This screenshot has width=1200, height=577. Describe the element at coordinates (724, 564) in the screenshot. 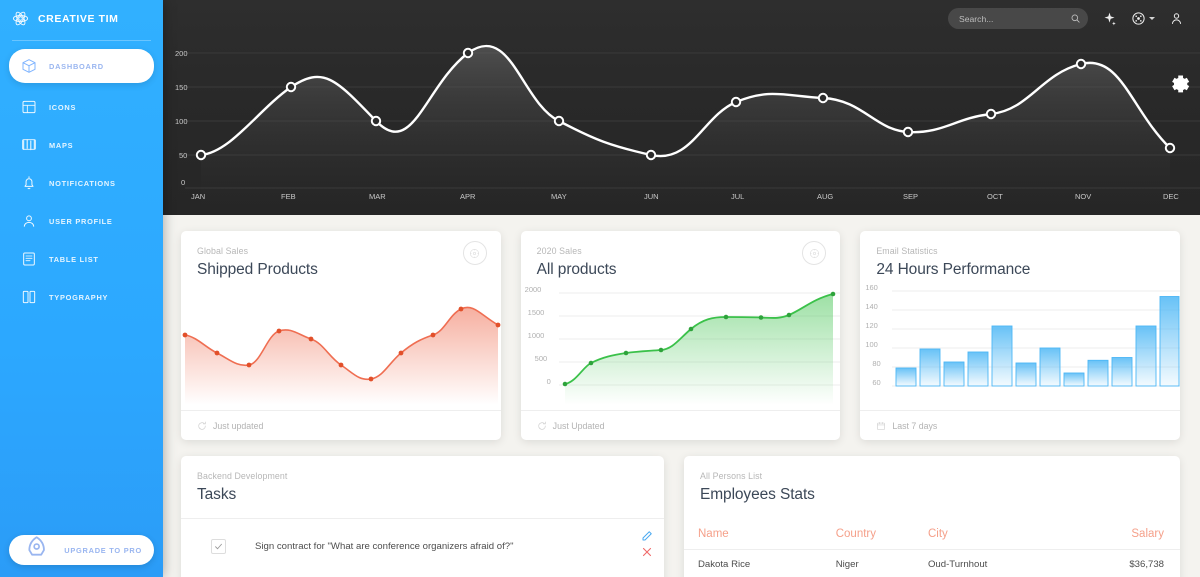

I see `cell-name: Dakota Rice` at that location.